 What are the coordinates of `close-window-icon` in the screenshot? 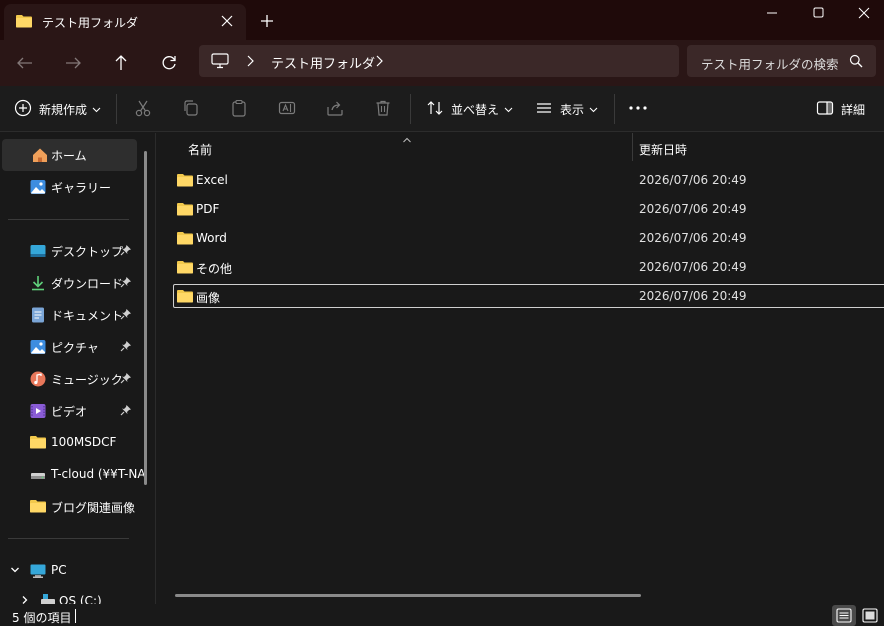 It's located at (864, 13).